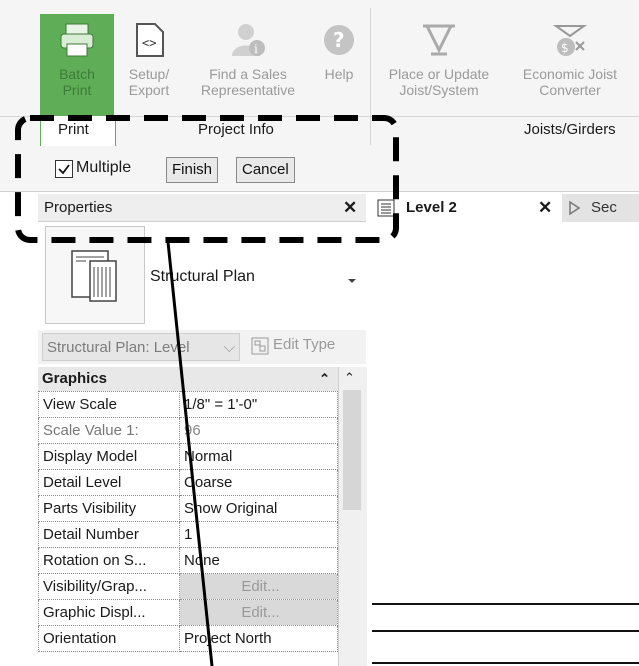  What do you see at coordinates (229, 347) in the screenshot?
I see `selector-chevron-down-icon: ⌵` at bounding box center [229, 347].